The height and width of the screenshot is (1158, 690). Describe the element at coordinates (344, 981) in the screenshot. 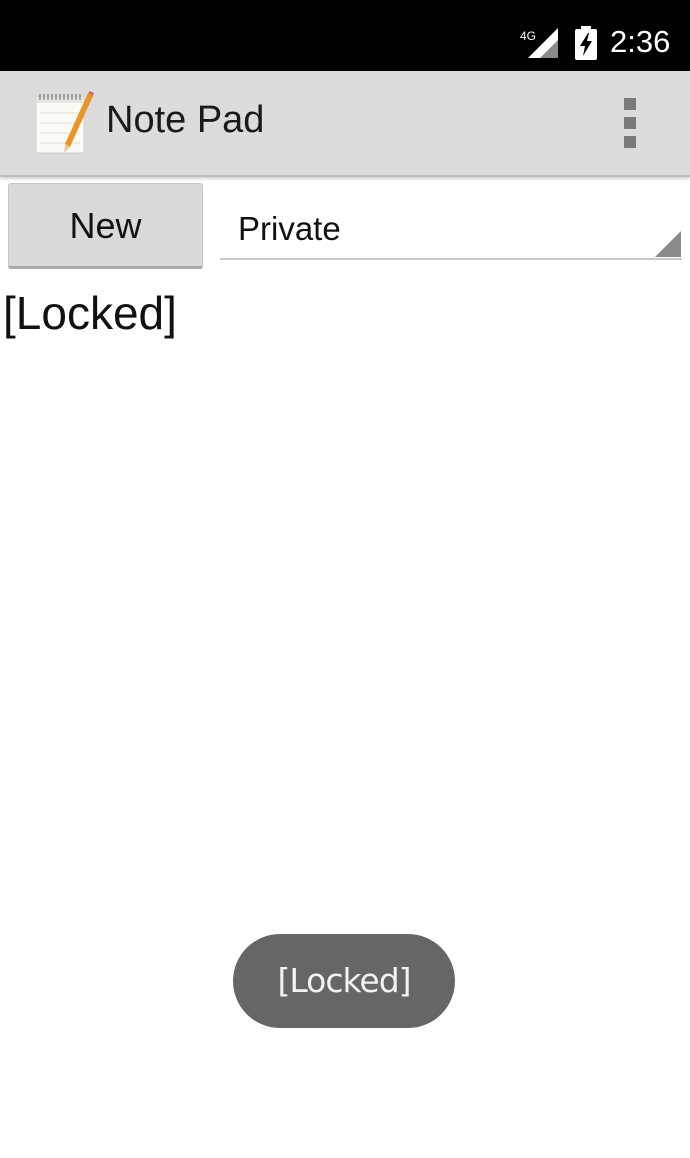

I see `toast-message: [Locked]` at that location.